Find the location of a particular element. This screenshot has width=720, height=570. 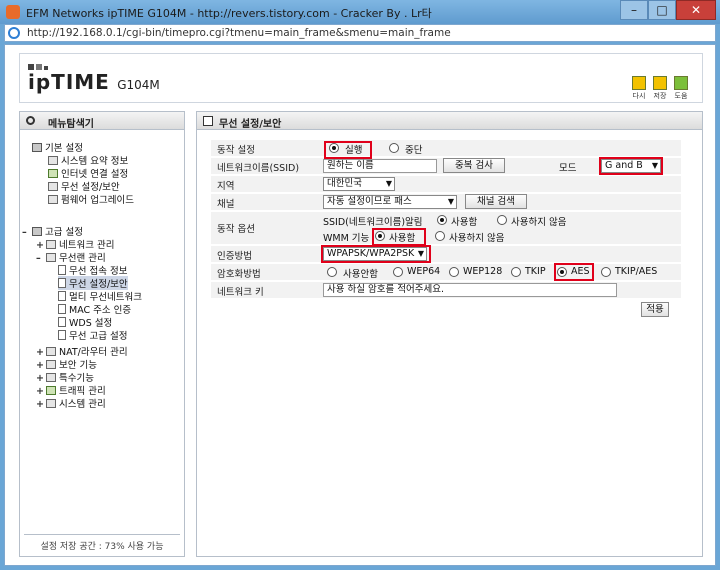

tree-item-mac-auth: MAC 주소 인증 is located at coordinates (94, 309).